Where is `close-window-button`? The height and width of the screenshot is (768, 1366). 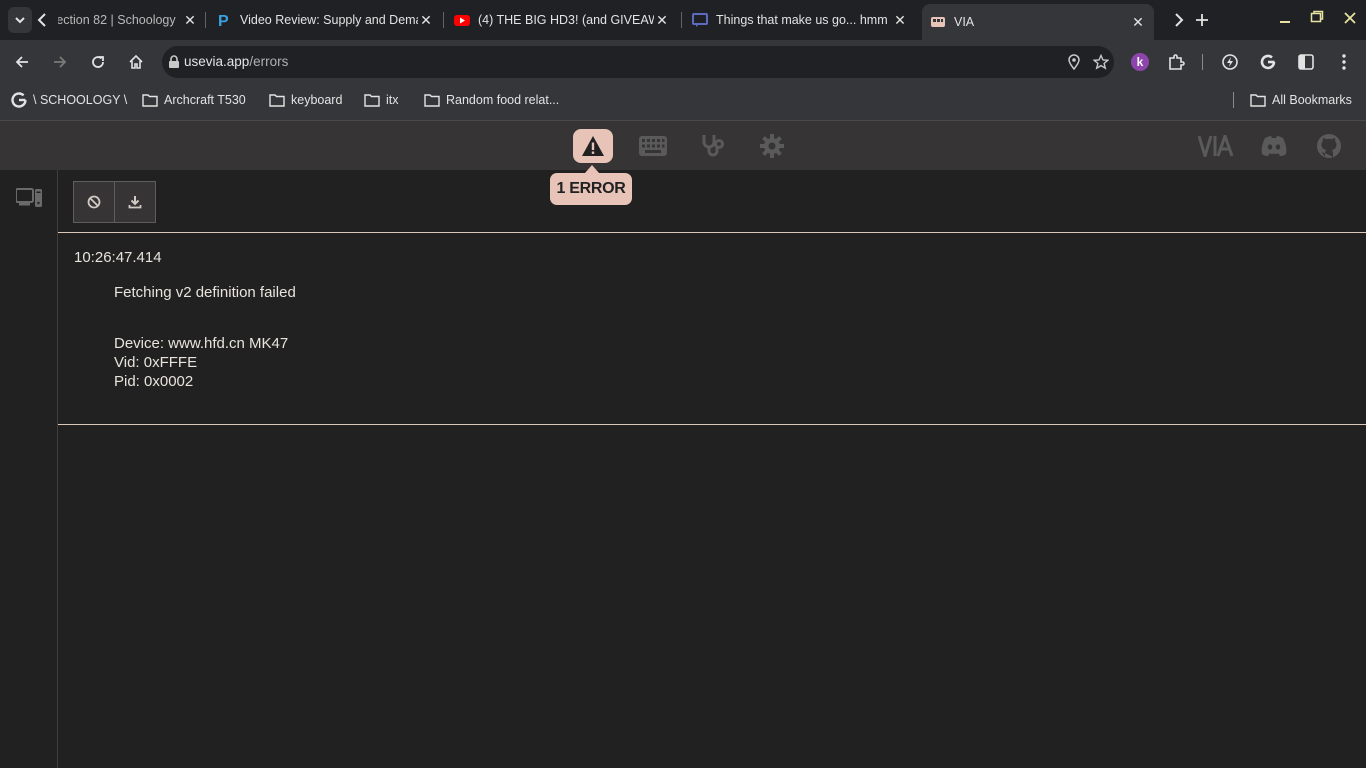 close-window-button is located at coordinates (1350, 18).